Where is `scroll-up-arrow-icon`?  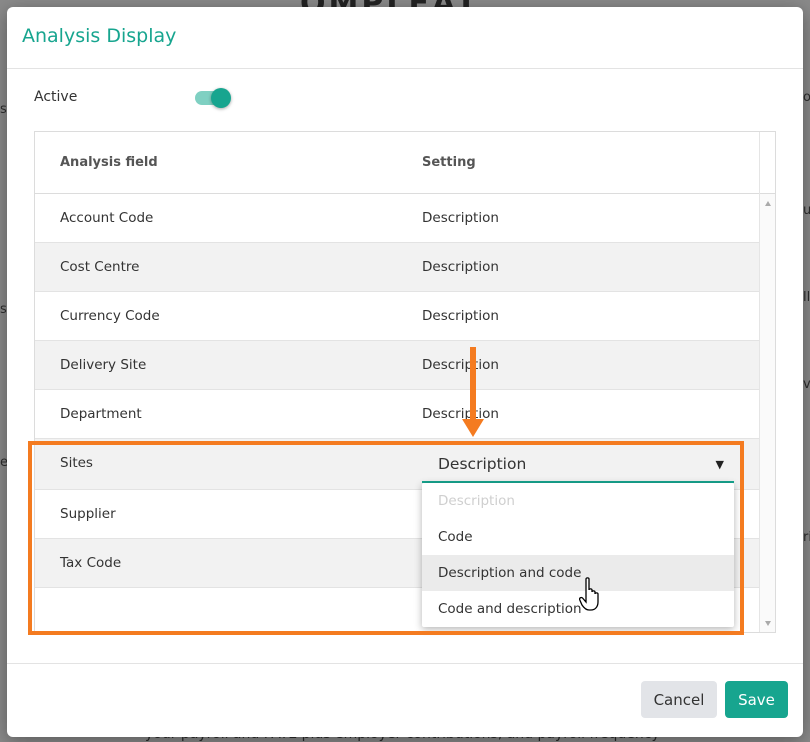 scroll-up-arrow-icon is located at coordinates (768, 203).